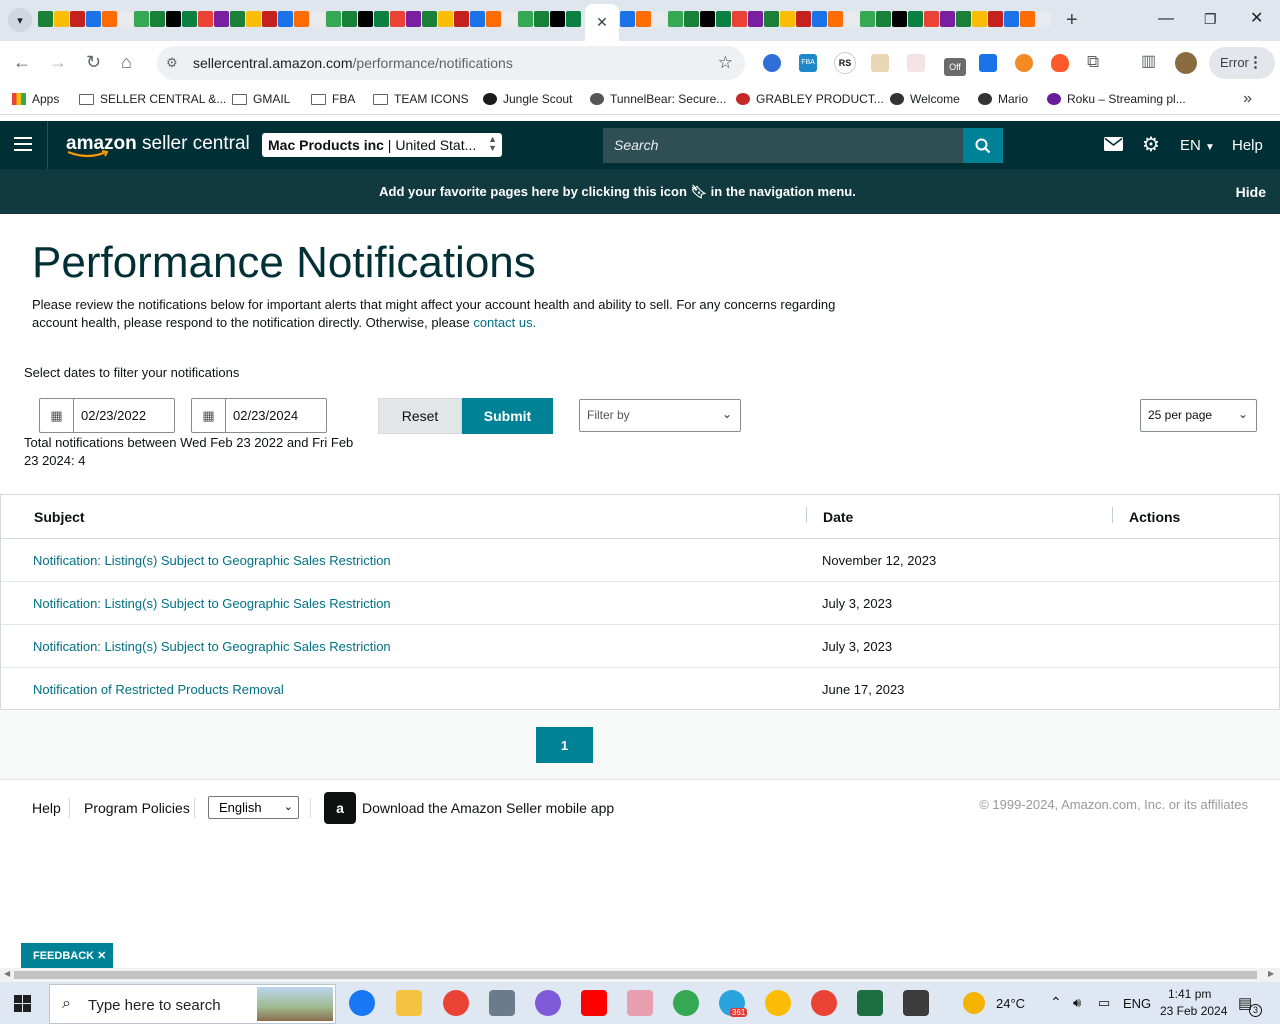  I want to click on per-page-select: 25 per page ⌄, so click(1198, 415).